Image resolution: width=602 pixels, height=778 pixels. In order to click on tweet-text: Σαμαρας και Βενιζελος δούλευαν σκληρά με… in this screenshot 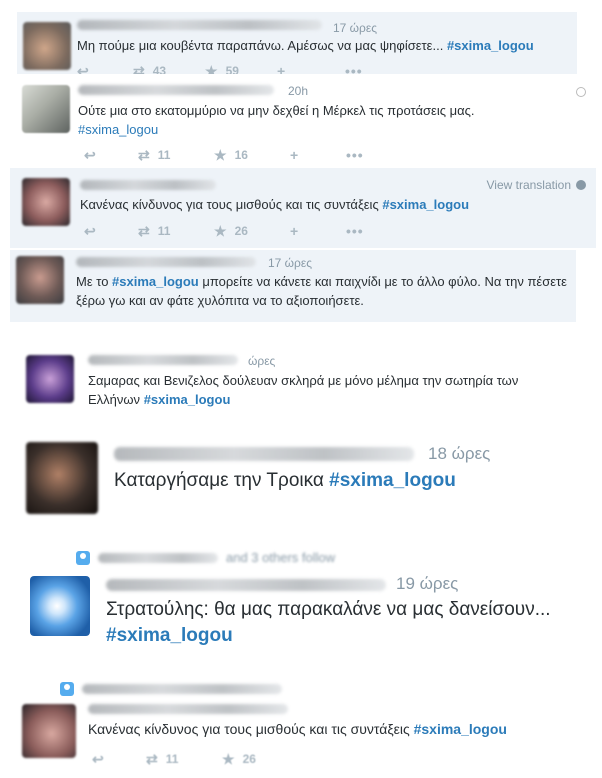, I will do `click(303, 390)`.